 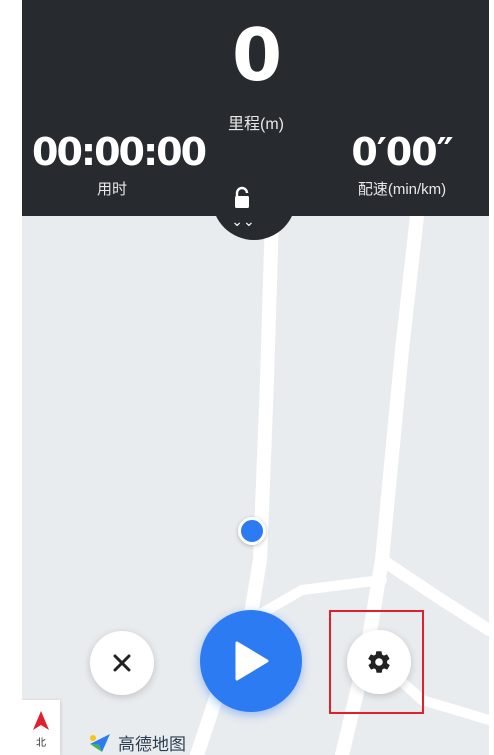 I want to click on distance-value: 0, so click(x=256, y=55).